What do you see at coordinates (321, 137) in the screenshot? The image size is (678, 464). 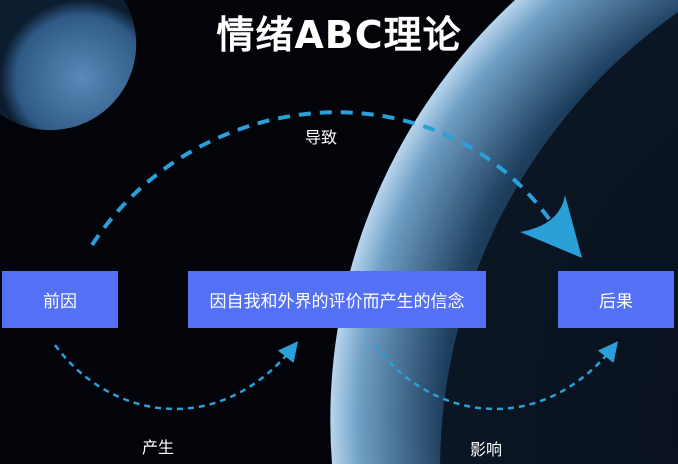 I see `arrow-label-top: 导致` at bounding box center [321, 137].